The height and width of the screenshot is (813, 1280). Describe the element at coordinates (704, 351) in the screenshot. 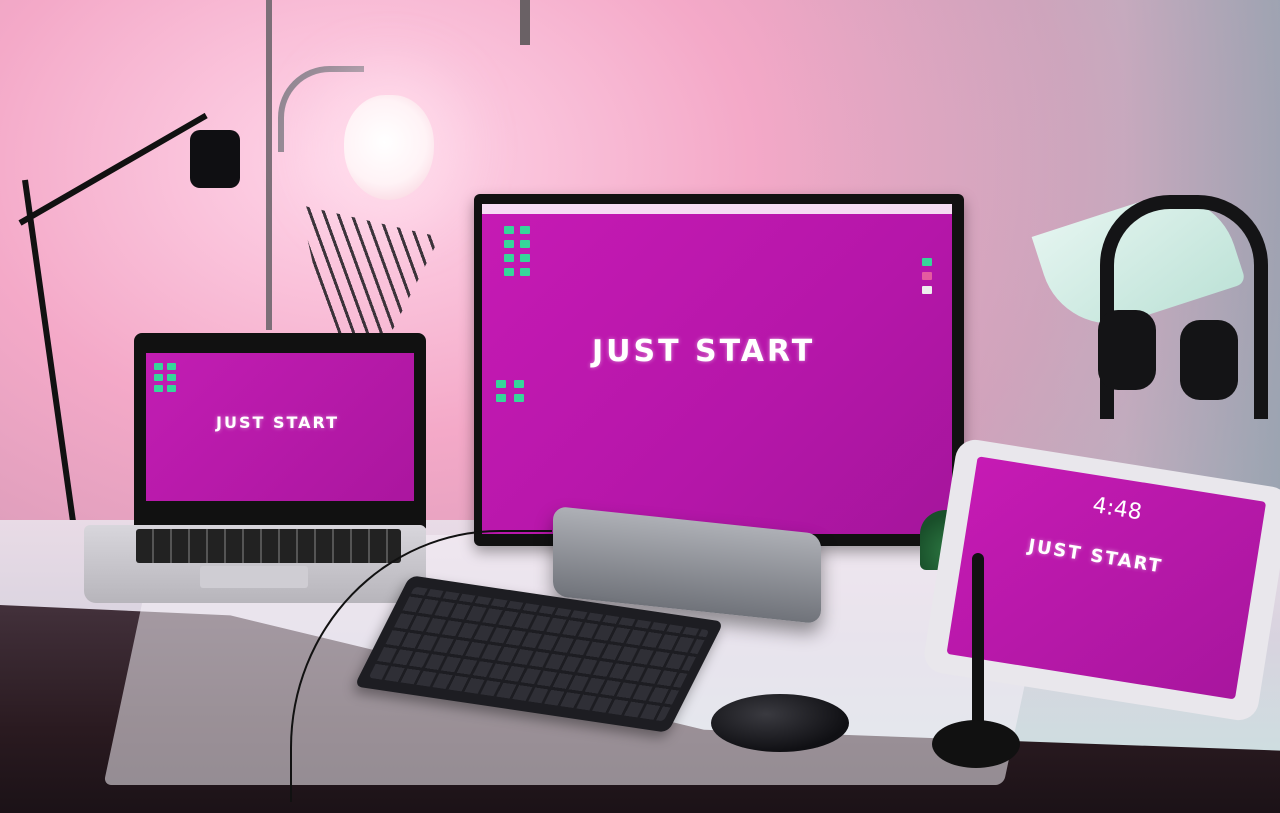

I see `monitor-wallpaper-text: JUST START` at that location.